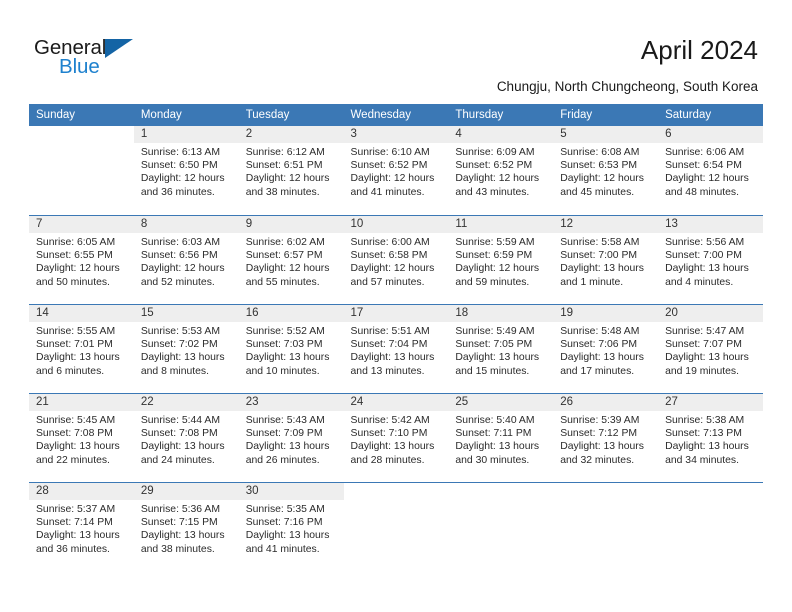  I want to click on sunset-time: Sunset: 7:04 PM, so click(389, 345).